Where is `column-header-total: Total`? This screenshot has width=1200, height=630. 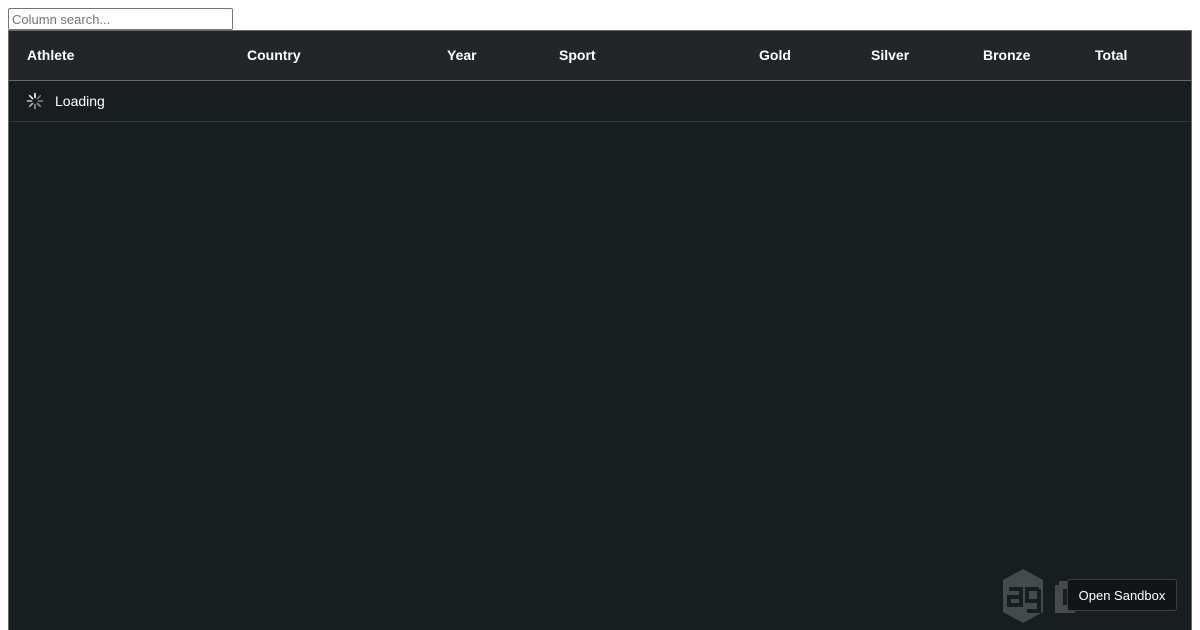
column-header-total: Total is located at coordinates (1111, 55).